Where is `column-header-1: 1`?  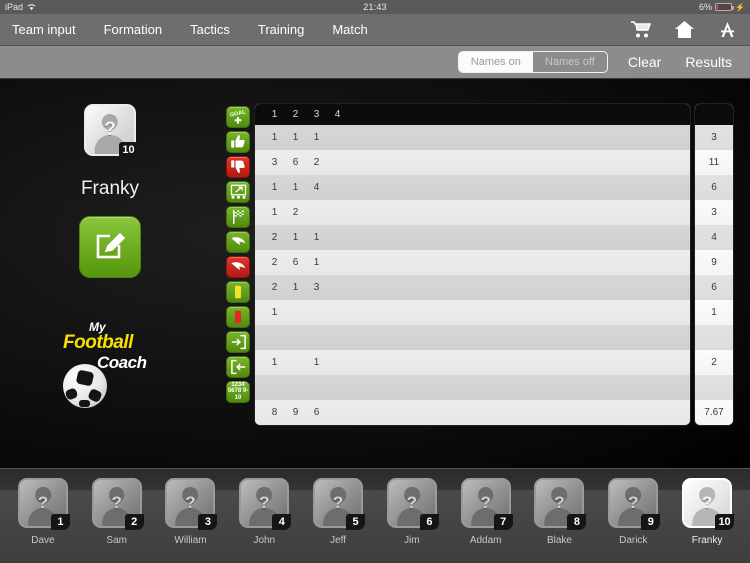
column-header-1: 1 is located at coordinates (274, 114).